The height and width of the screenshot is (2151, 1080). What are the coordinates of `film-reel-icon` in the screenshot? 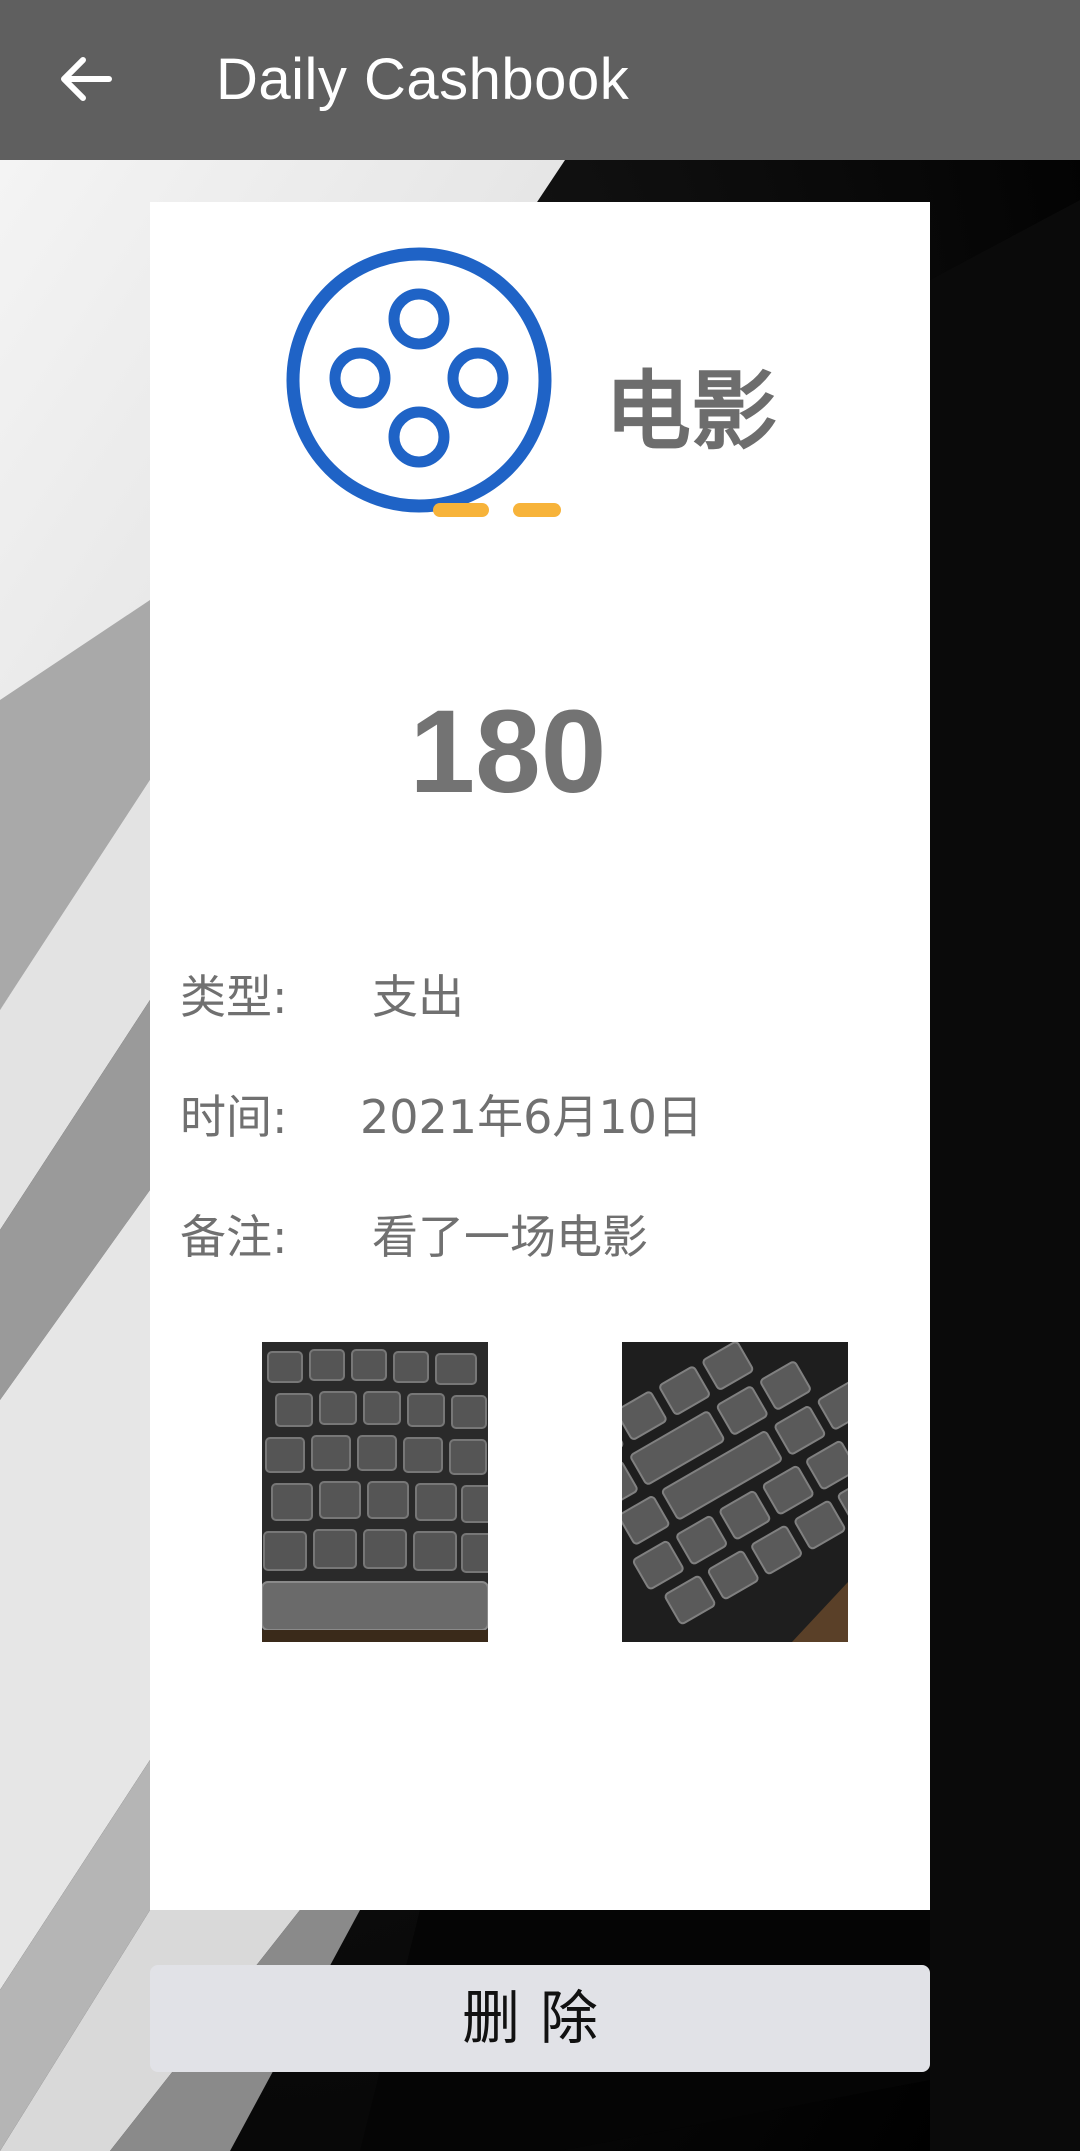 It's located at (423, 382).